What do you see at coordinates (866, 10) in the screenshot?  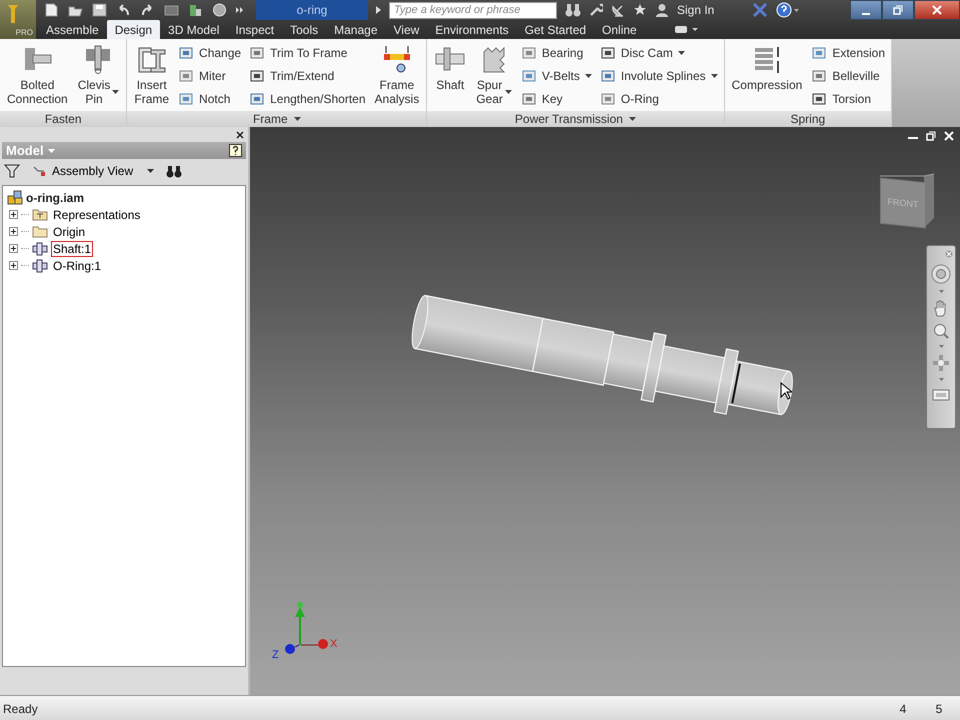 I see `minimize-button` at bounding box center [866, 10].